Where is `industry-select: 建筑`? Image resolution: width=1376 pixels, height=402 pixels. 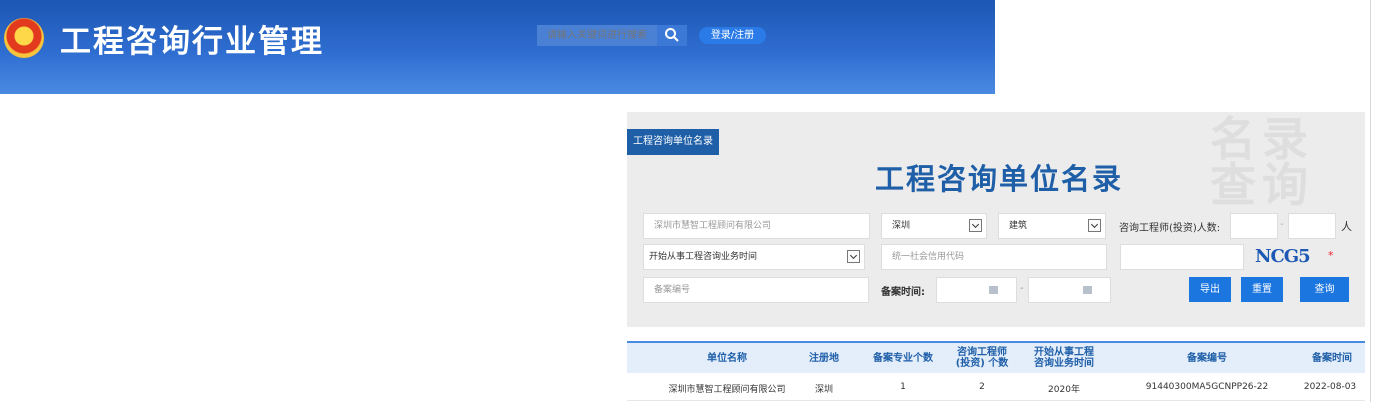
industry-select: 建筑 is located at coordinates (1052, 226).